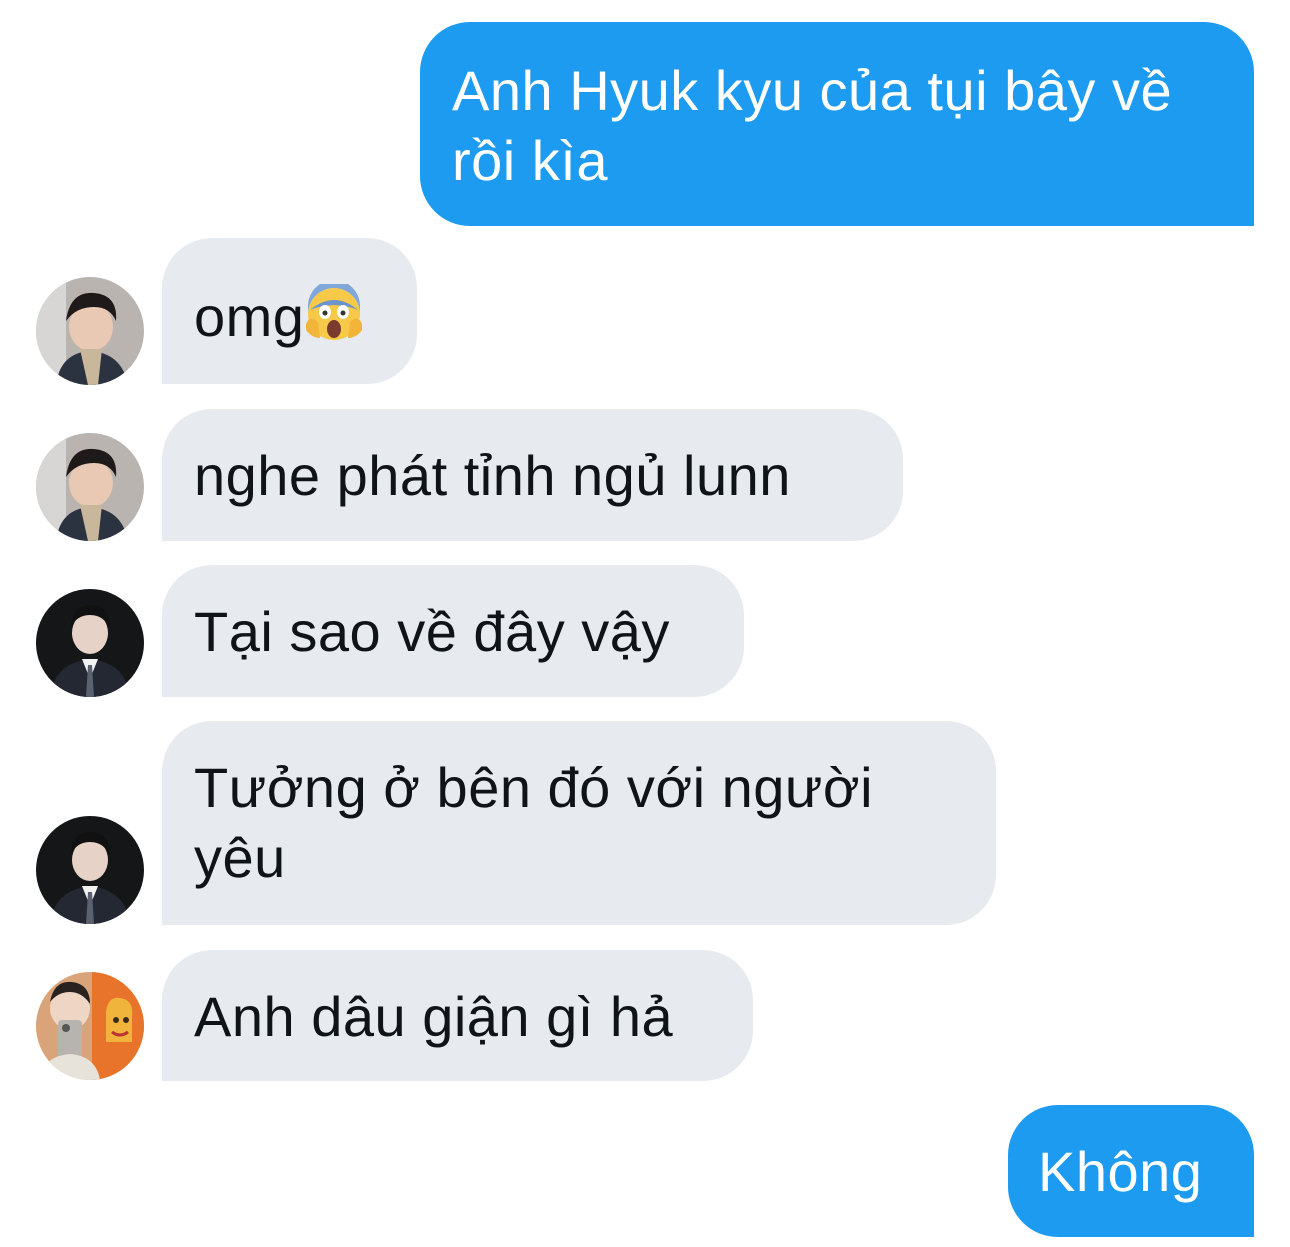  Describe the element at coordinates (1120, 1171) in the screenshot. I see `message-text: Không` at that location.